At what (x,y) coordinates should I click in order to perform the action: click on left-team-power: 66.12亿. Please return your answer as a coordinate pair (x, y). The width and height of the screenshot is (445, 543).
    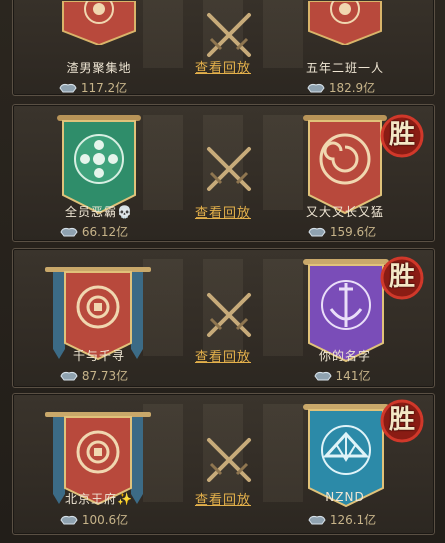
    Looking at the image, I should click on (94, 231).